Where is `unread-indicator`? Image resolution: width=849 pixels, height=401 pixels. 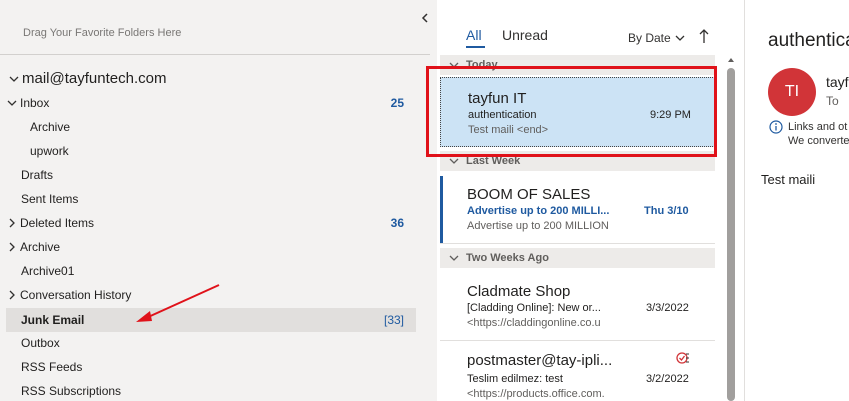 unread-indicator is located at coordinates (441, 210).